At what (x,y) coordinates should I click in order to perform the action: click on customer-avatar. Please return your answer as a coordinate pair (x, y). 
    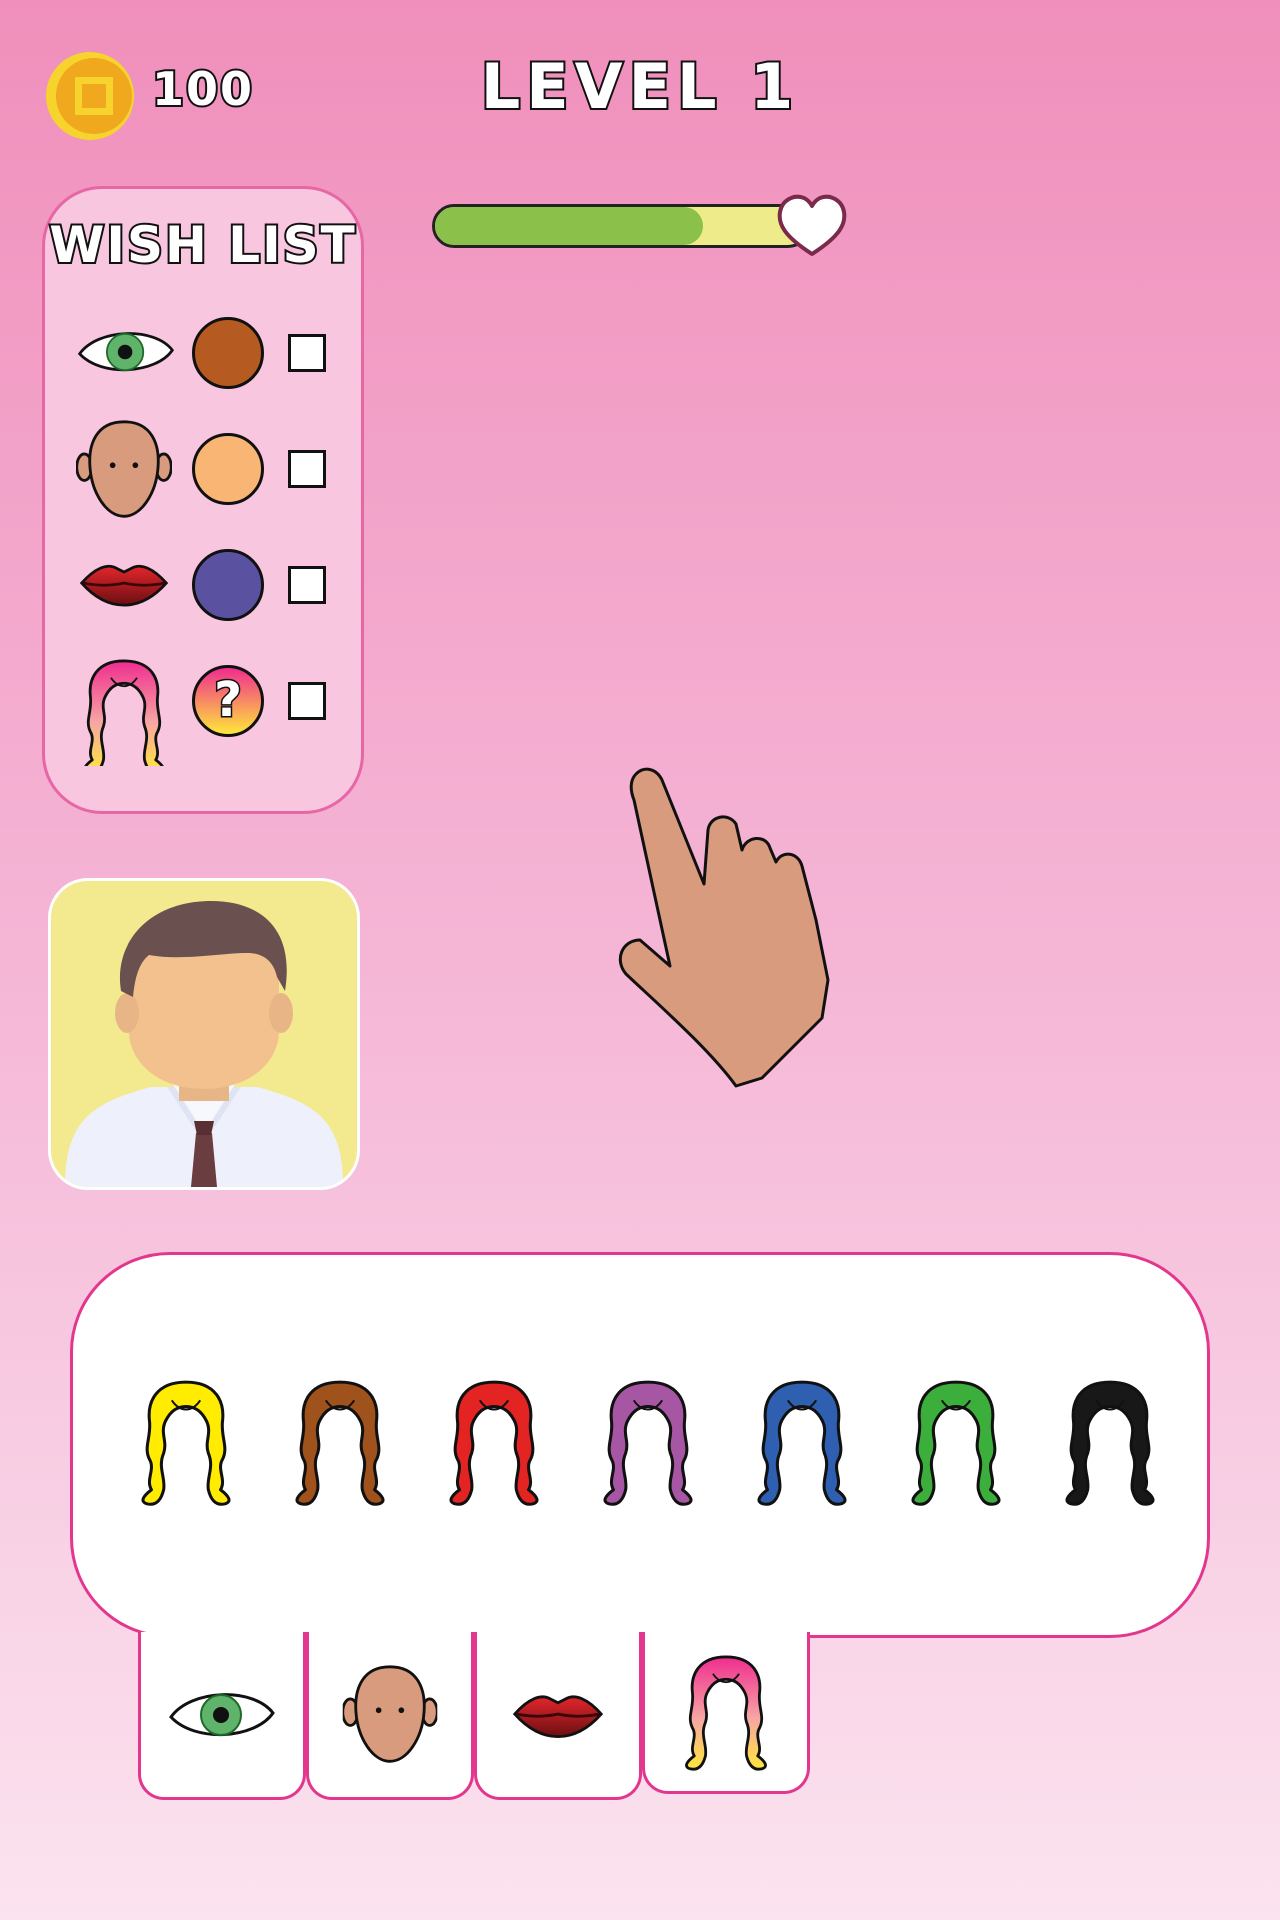
    Looking at the image, I should click on (204, 1034).